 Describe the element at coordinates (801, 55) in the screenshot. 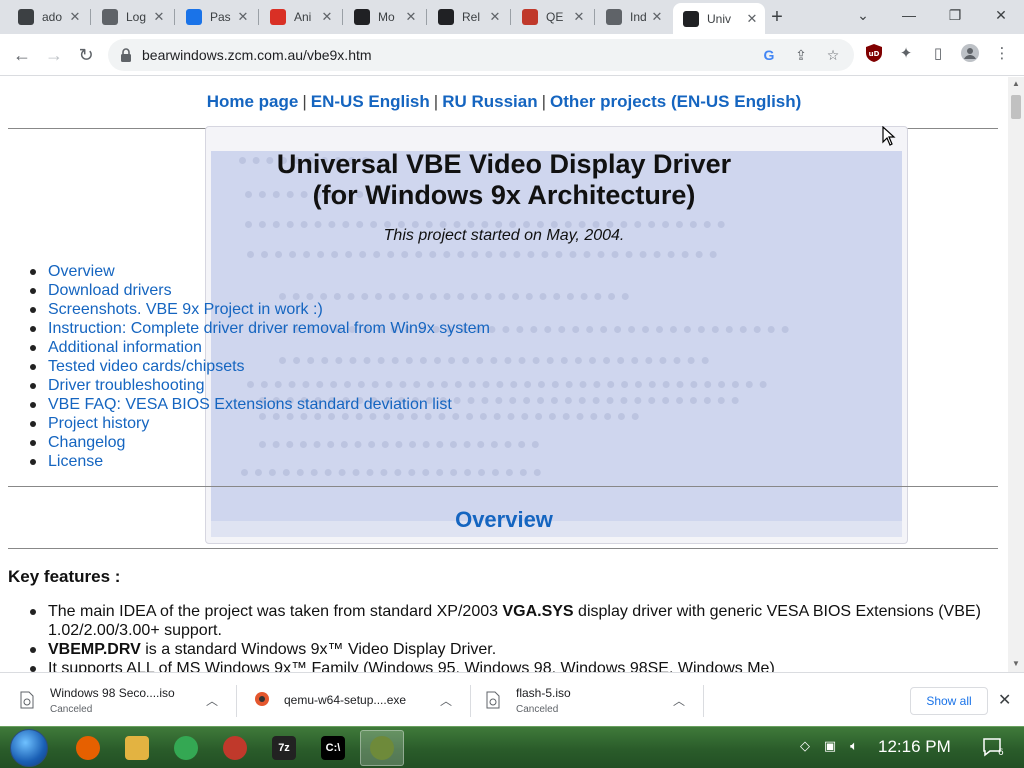

I see `share-icon: ⇪` at that location.